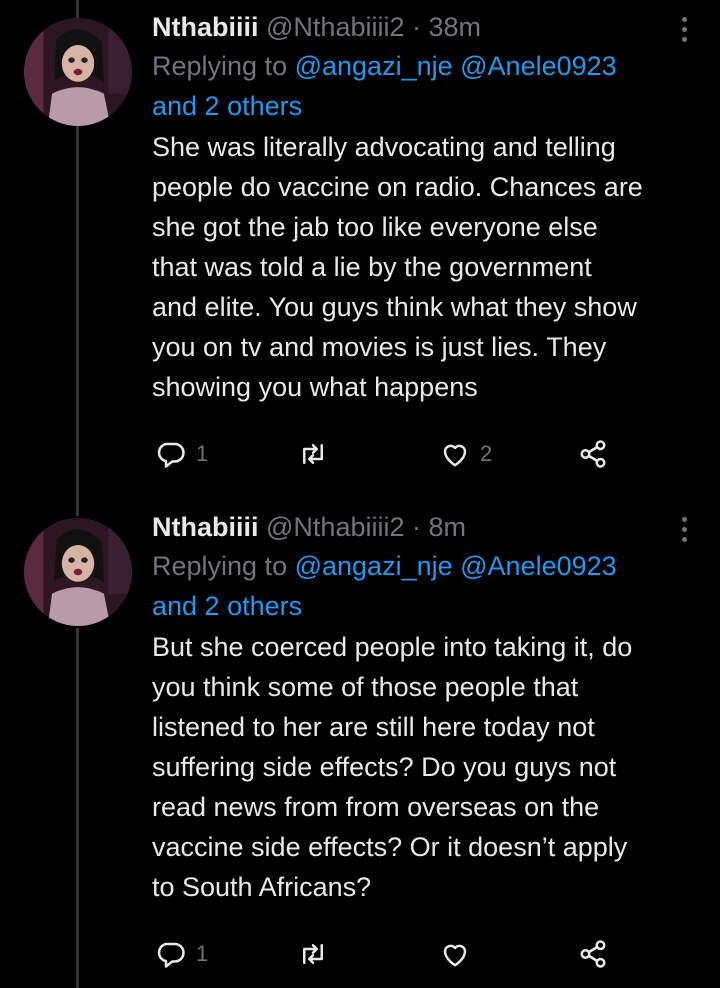 The height and width of the screenshot is (988, 720). What do you see at coordinates (392, 454) in the screenshot?
I see `tweet-actions: 1 2` at bounding box center [392, 454].